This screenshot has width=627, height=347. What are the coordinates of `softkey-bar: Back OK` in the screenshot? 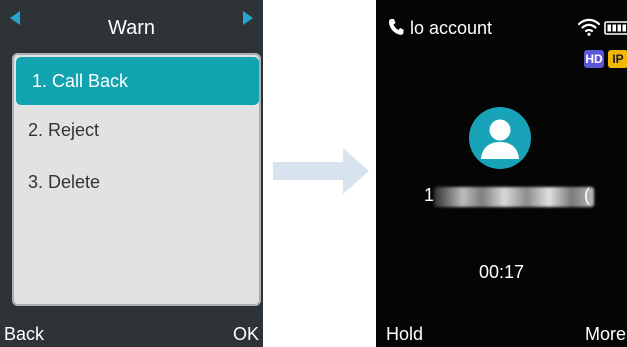 It's located at (131, 332).